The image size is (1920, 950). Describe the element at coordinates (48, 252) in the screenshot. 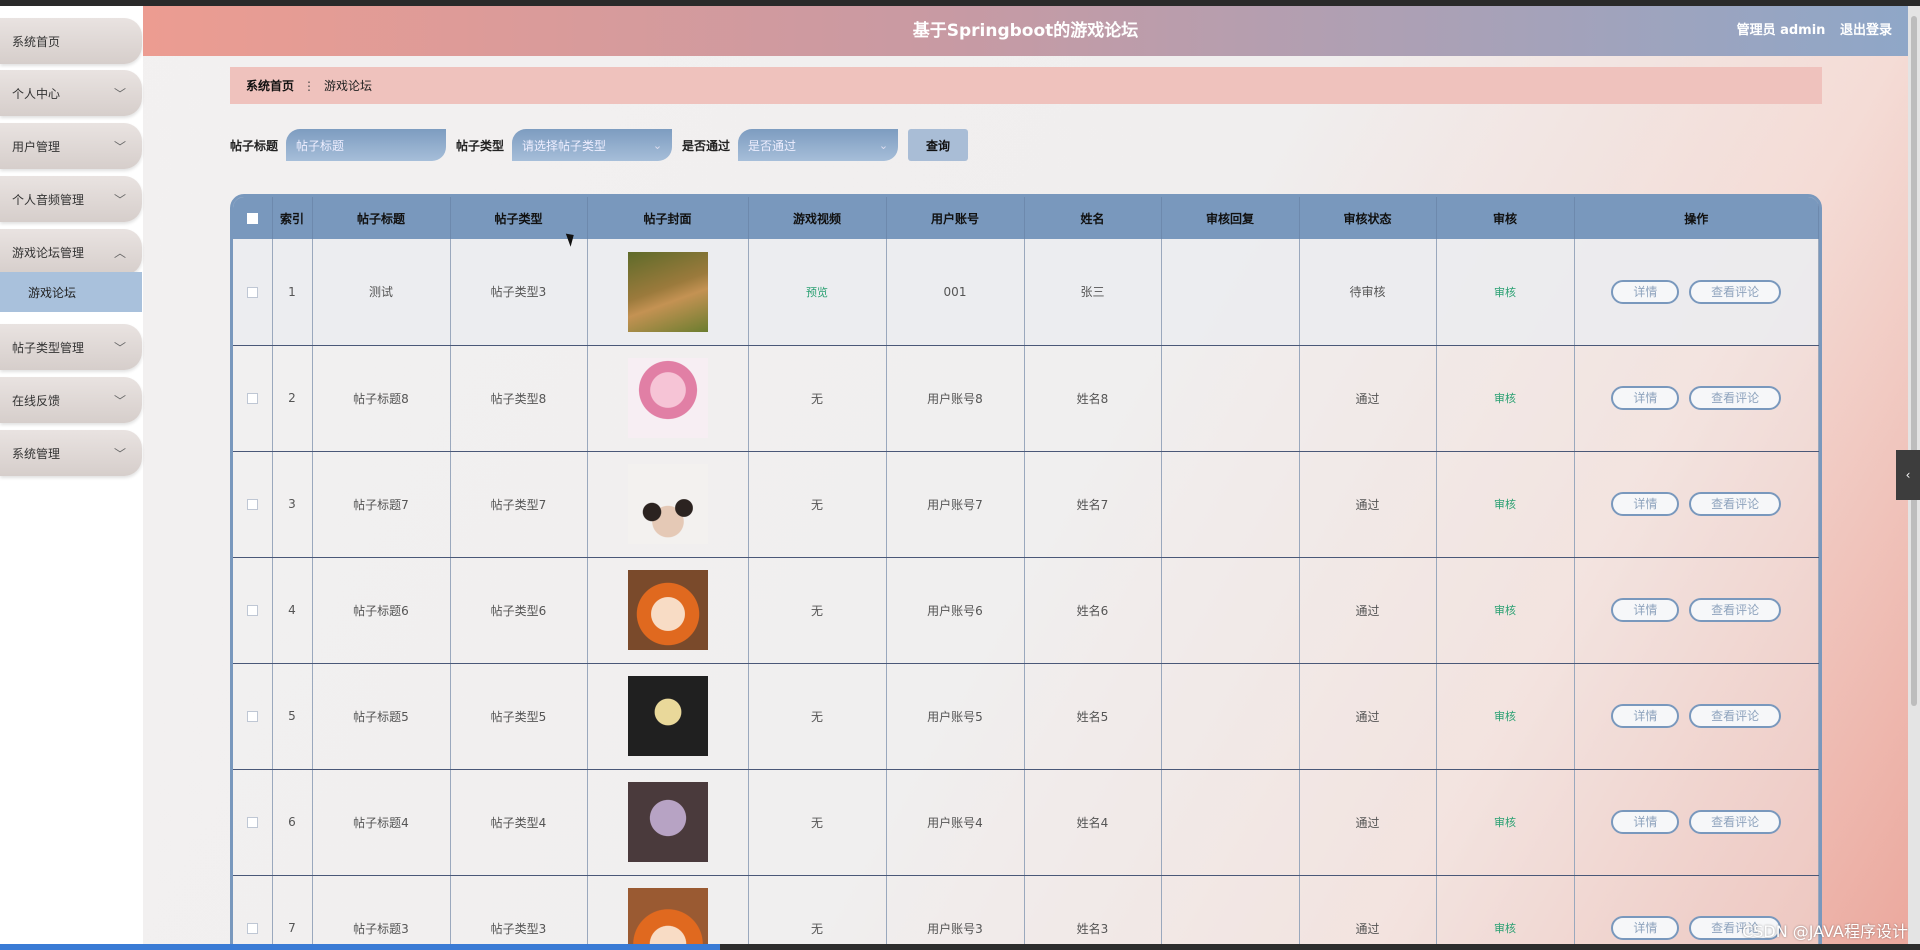

I see `sidebar-item-label: 游戏论坛管理` at that location.